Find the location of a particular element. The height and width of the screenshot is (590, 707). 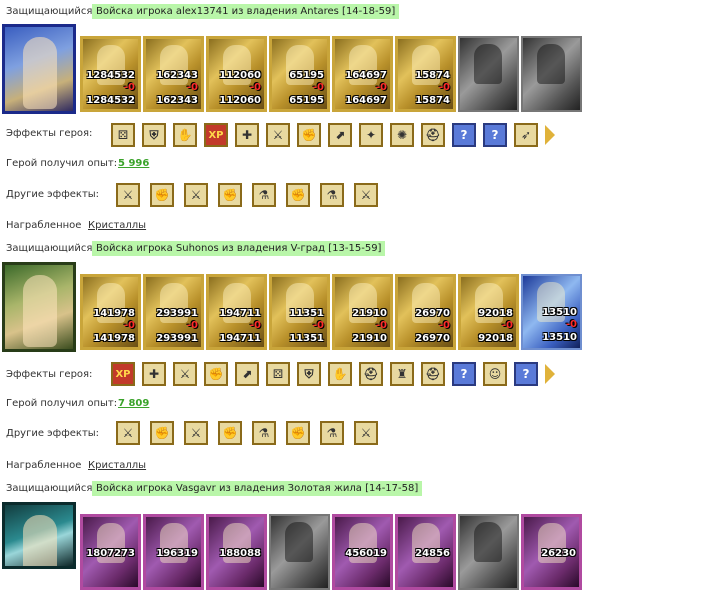

unit-slot: 188088 is located at coordinates (236, 552).